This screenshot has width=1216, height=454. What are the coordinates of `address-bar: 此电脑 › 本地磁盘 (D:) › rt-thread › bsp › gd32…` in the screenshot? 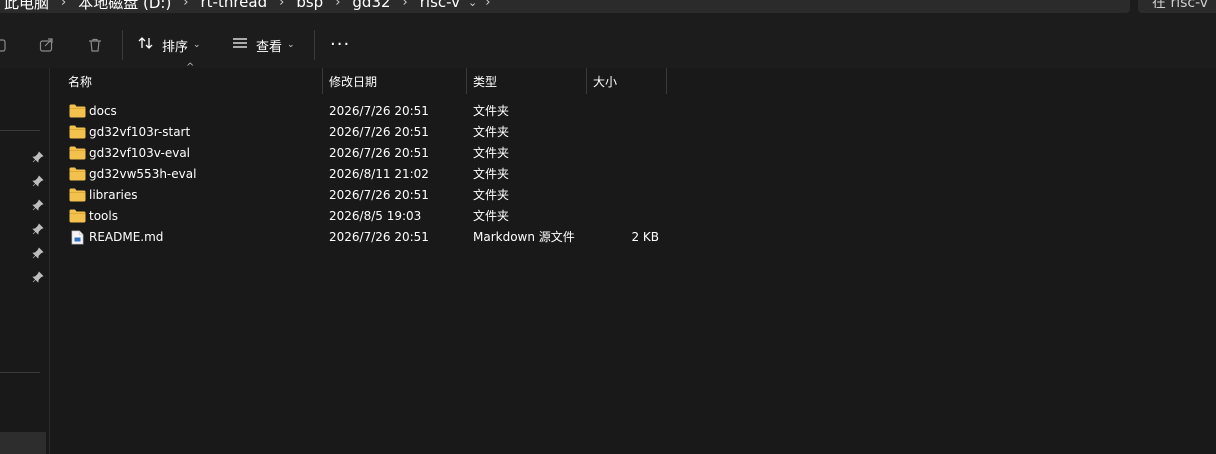 It's located at (608, 11).